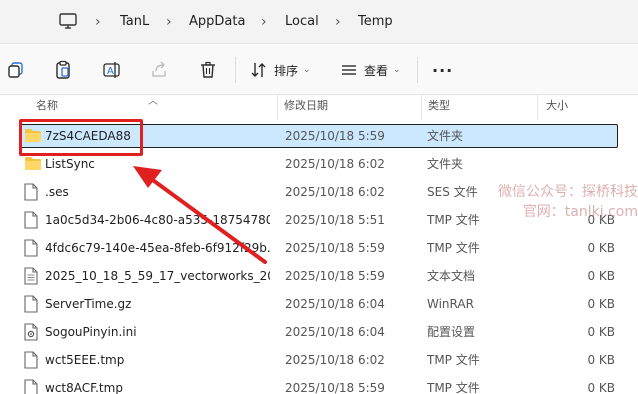 This screenshot has width=638, height=394. I want to click on watermark-line2: 官网：tanlkj.com, so click(580, 212).